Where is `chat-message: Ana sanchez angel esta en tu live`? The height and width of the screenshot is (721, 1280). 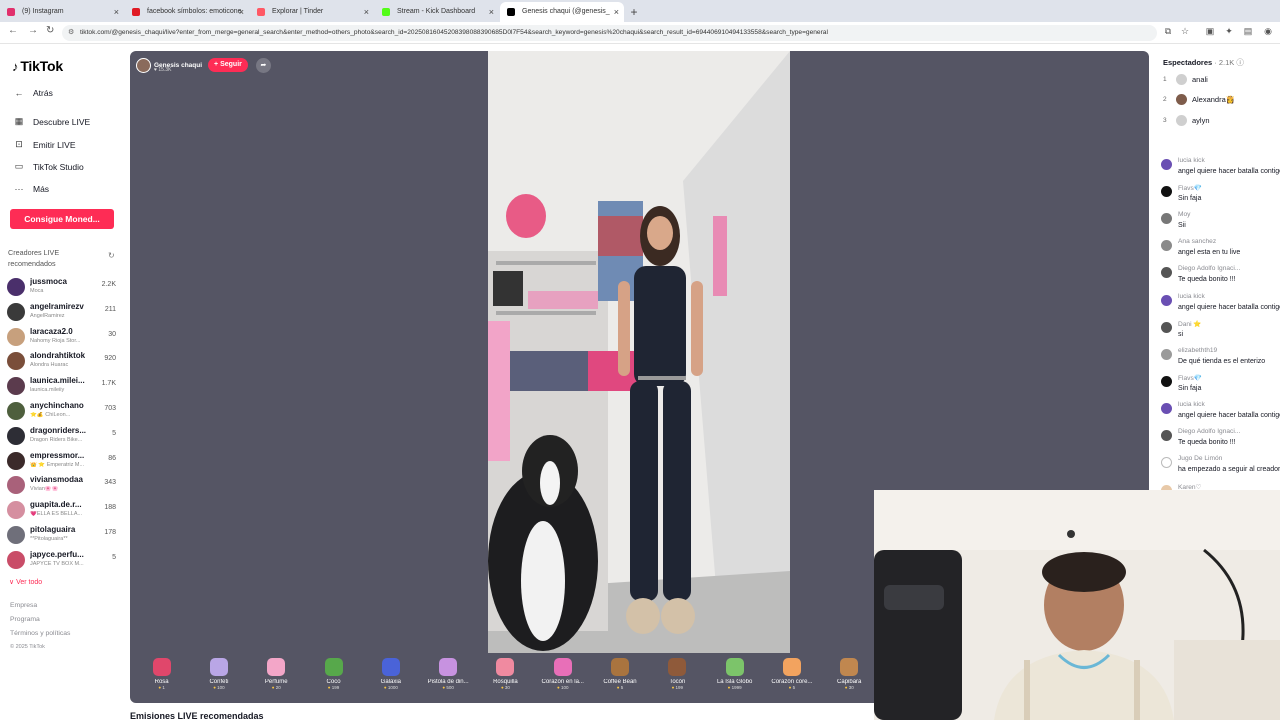 chat-message: Ana sanchez angel esta en tu live is located at coordinates (1220, 250).